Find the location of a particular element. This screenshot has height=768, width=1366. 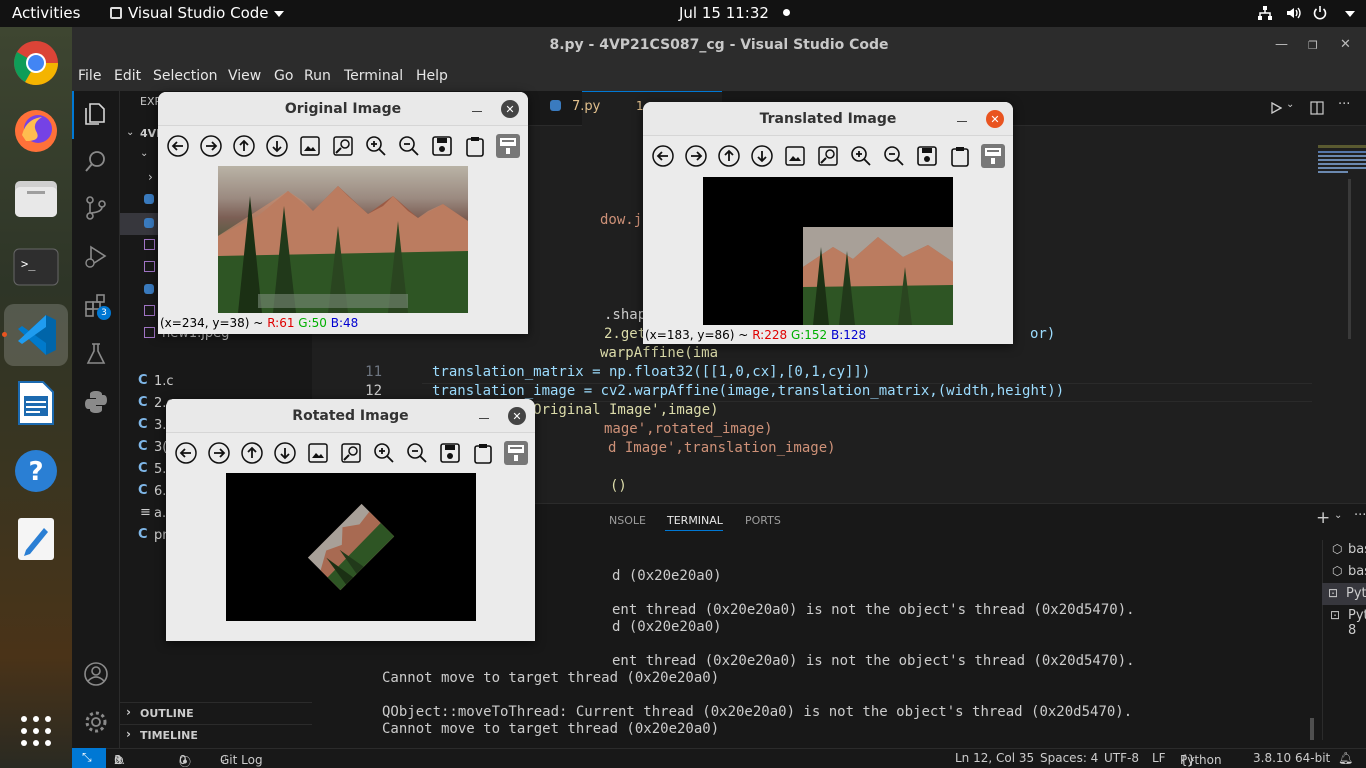

outline-section: › OUTLINE is located at coordinates (216, 713).